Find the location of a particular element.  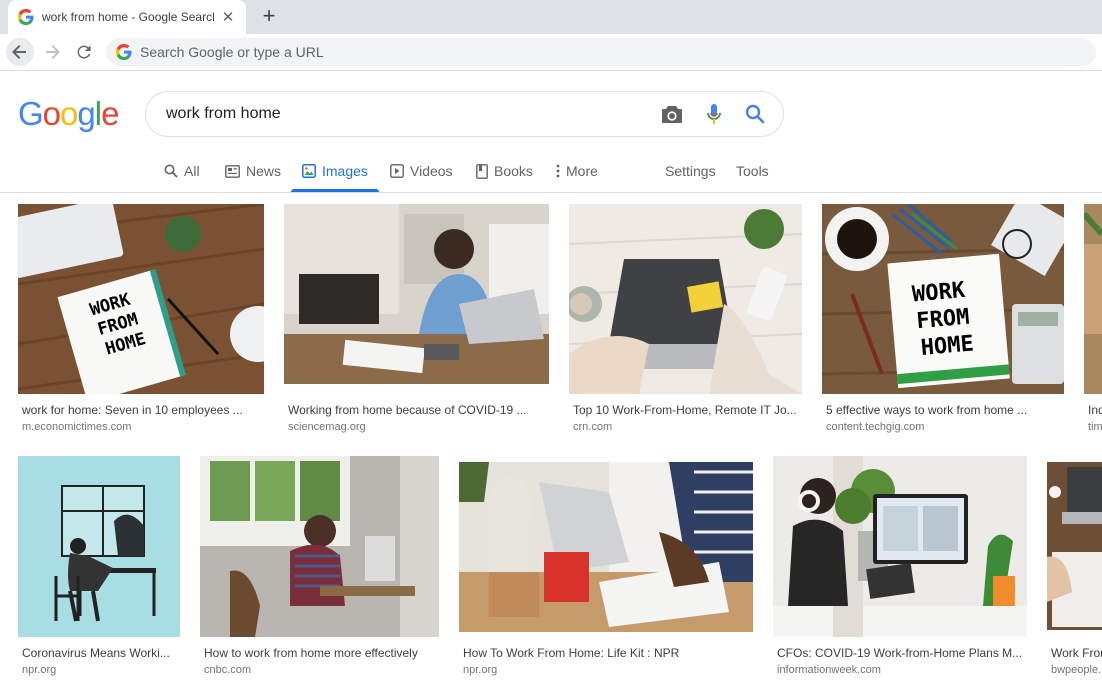

microphone-icon is located at coordinates (714, 114).